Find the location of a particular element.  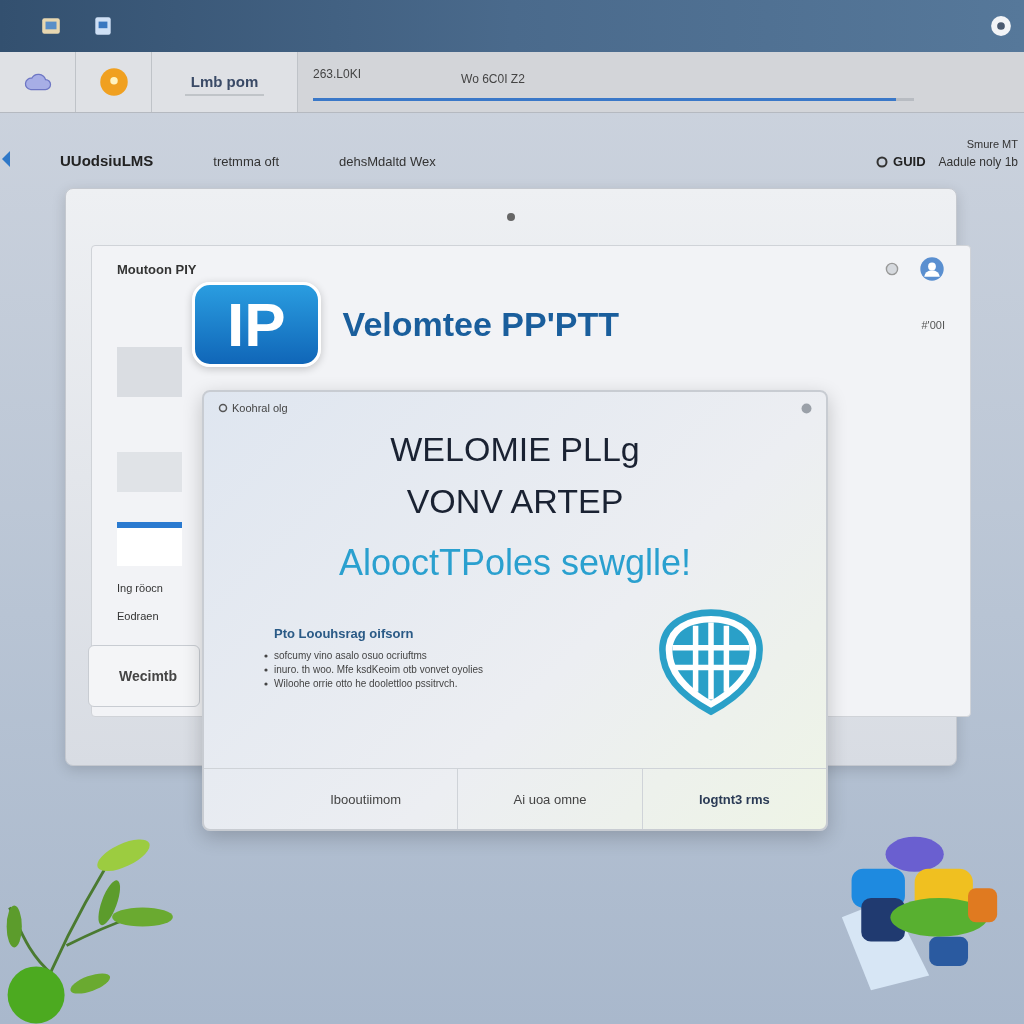

bullet-item: sofcumy vino asalo osuo ocriuftms is located at coordinates (350, 655).